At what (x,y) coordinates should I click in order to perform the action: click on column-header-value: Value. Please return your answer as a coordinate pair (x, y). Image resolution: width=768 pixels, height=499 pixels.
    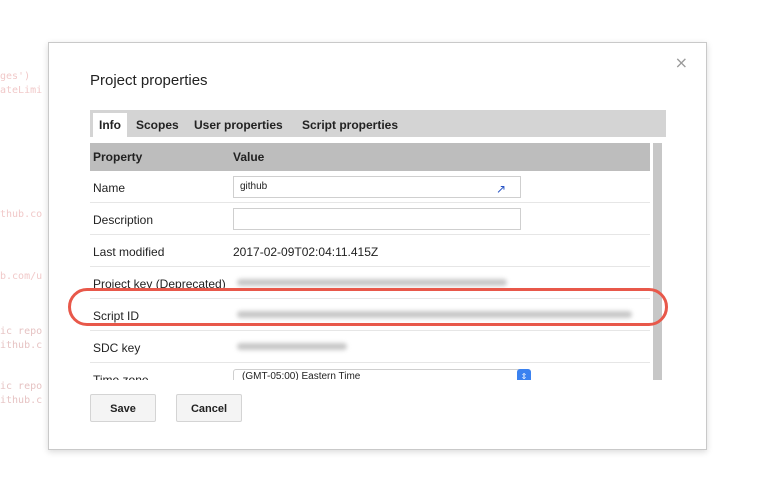
    Looking at the image, I should click on (249, 157).